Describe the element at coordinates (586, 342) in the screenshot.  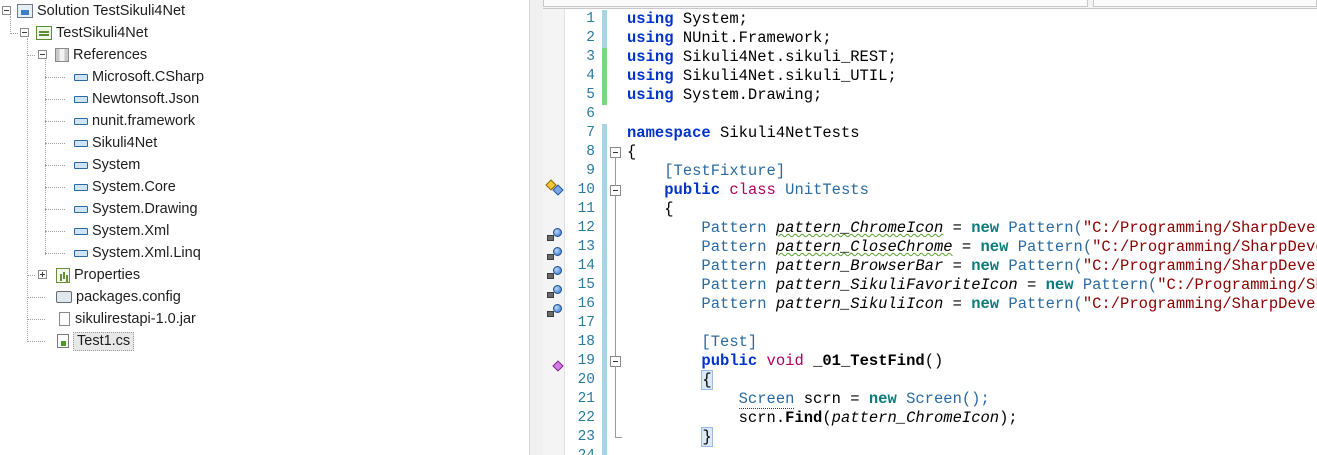
I see `line-number: 18` at that location.